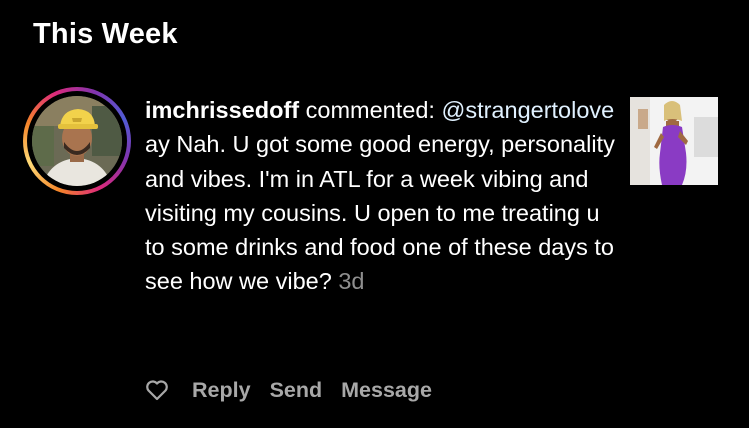 Image resolution: width=749 pixels, height=428 pixels. Describe the element at coordinates (370, 110) in the screenshot. I see `comment-action-text: commented:` at that location.